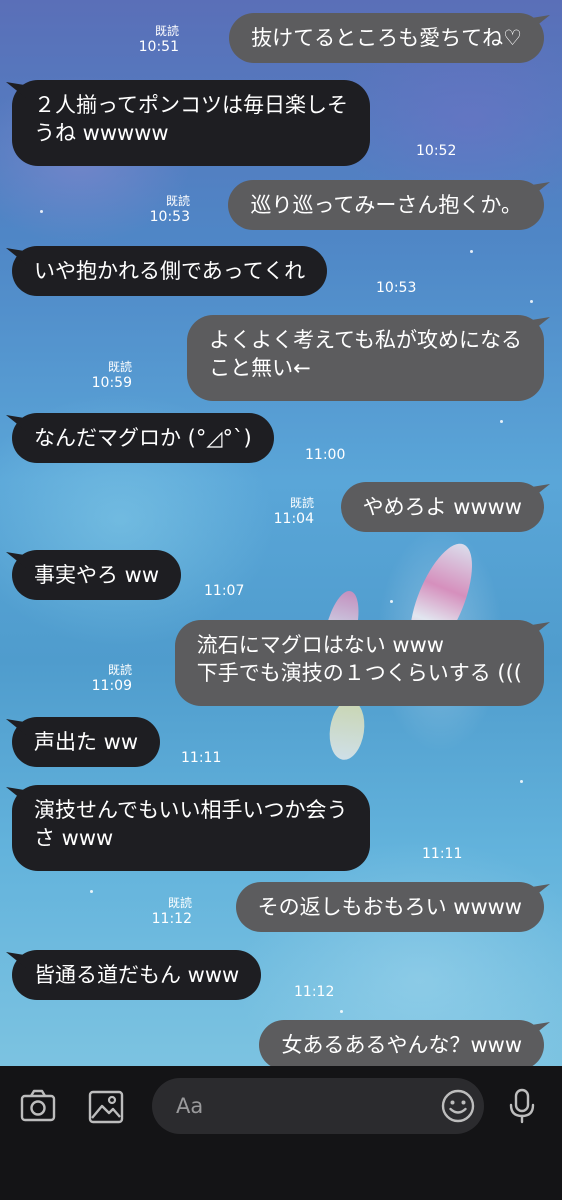  I want to click on message-text: 皆通る道だもん www, so click(137, 975).